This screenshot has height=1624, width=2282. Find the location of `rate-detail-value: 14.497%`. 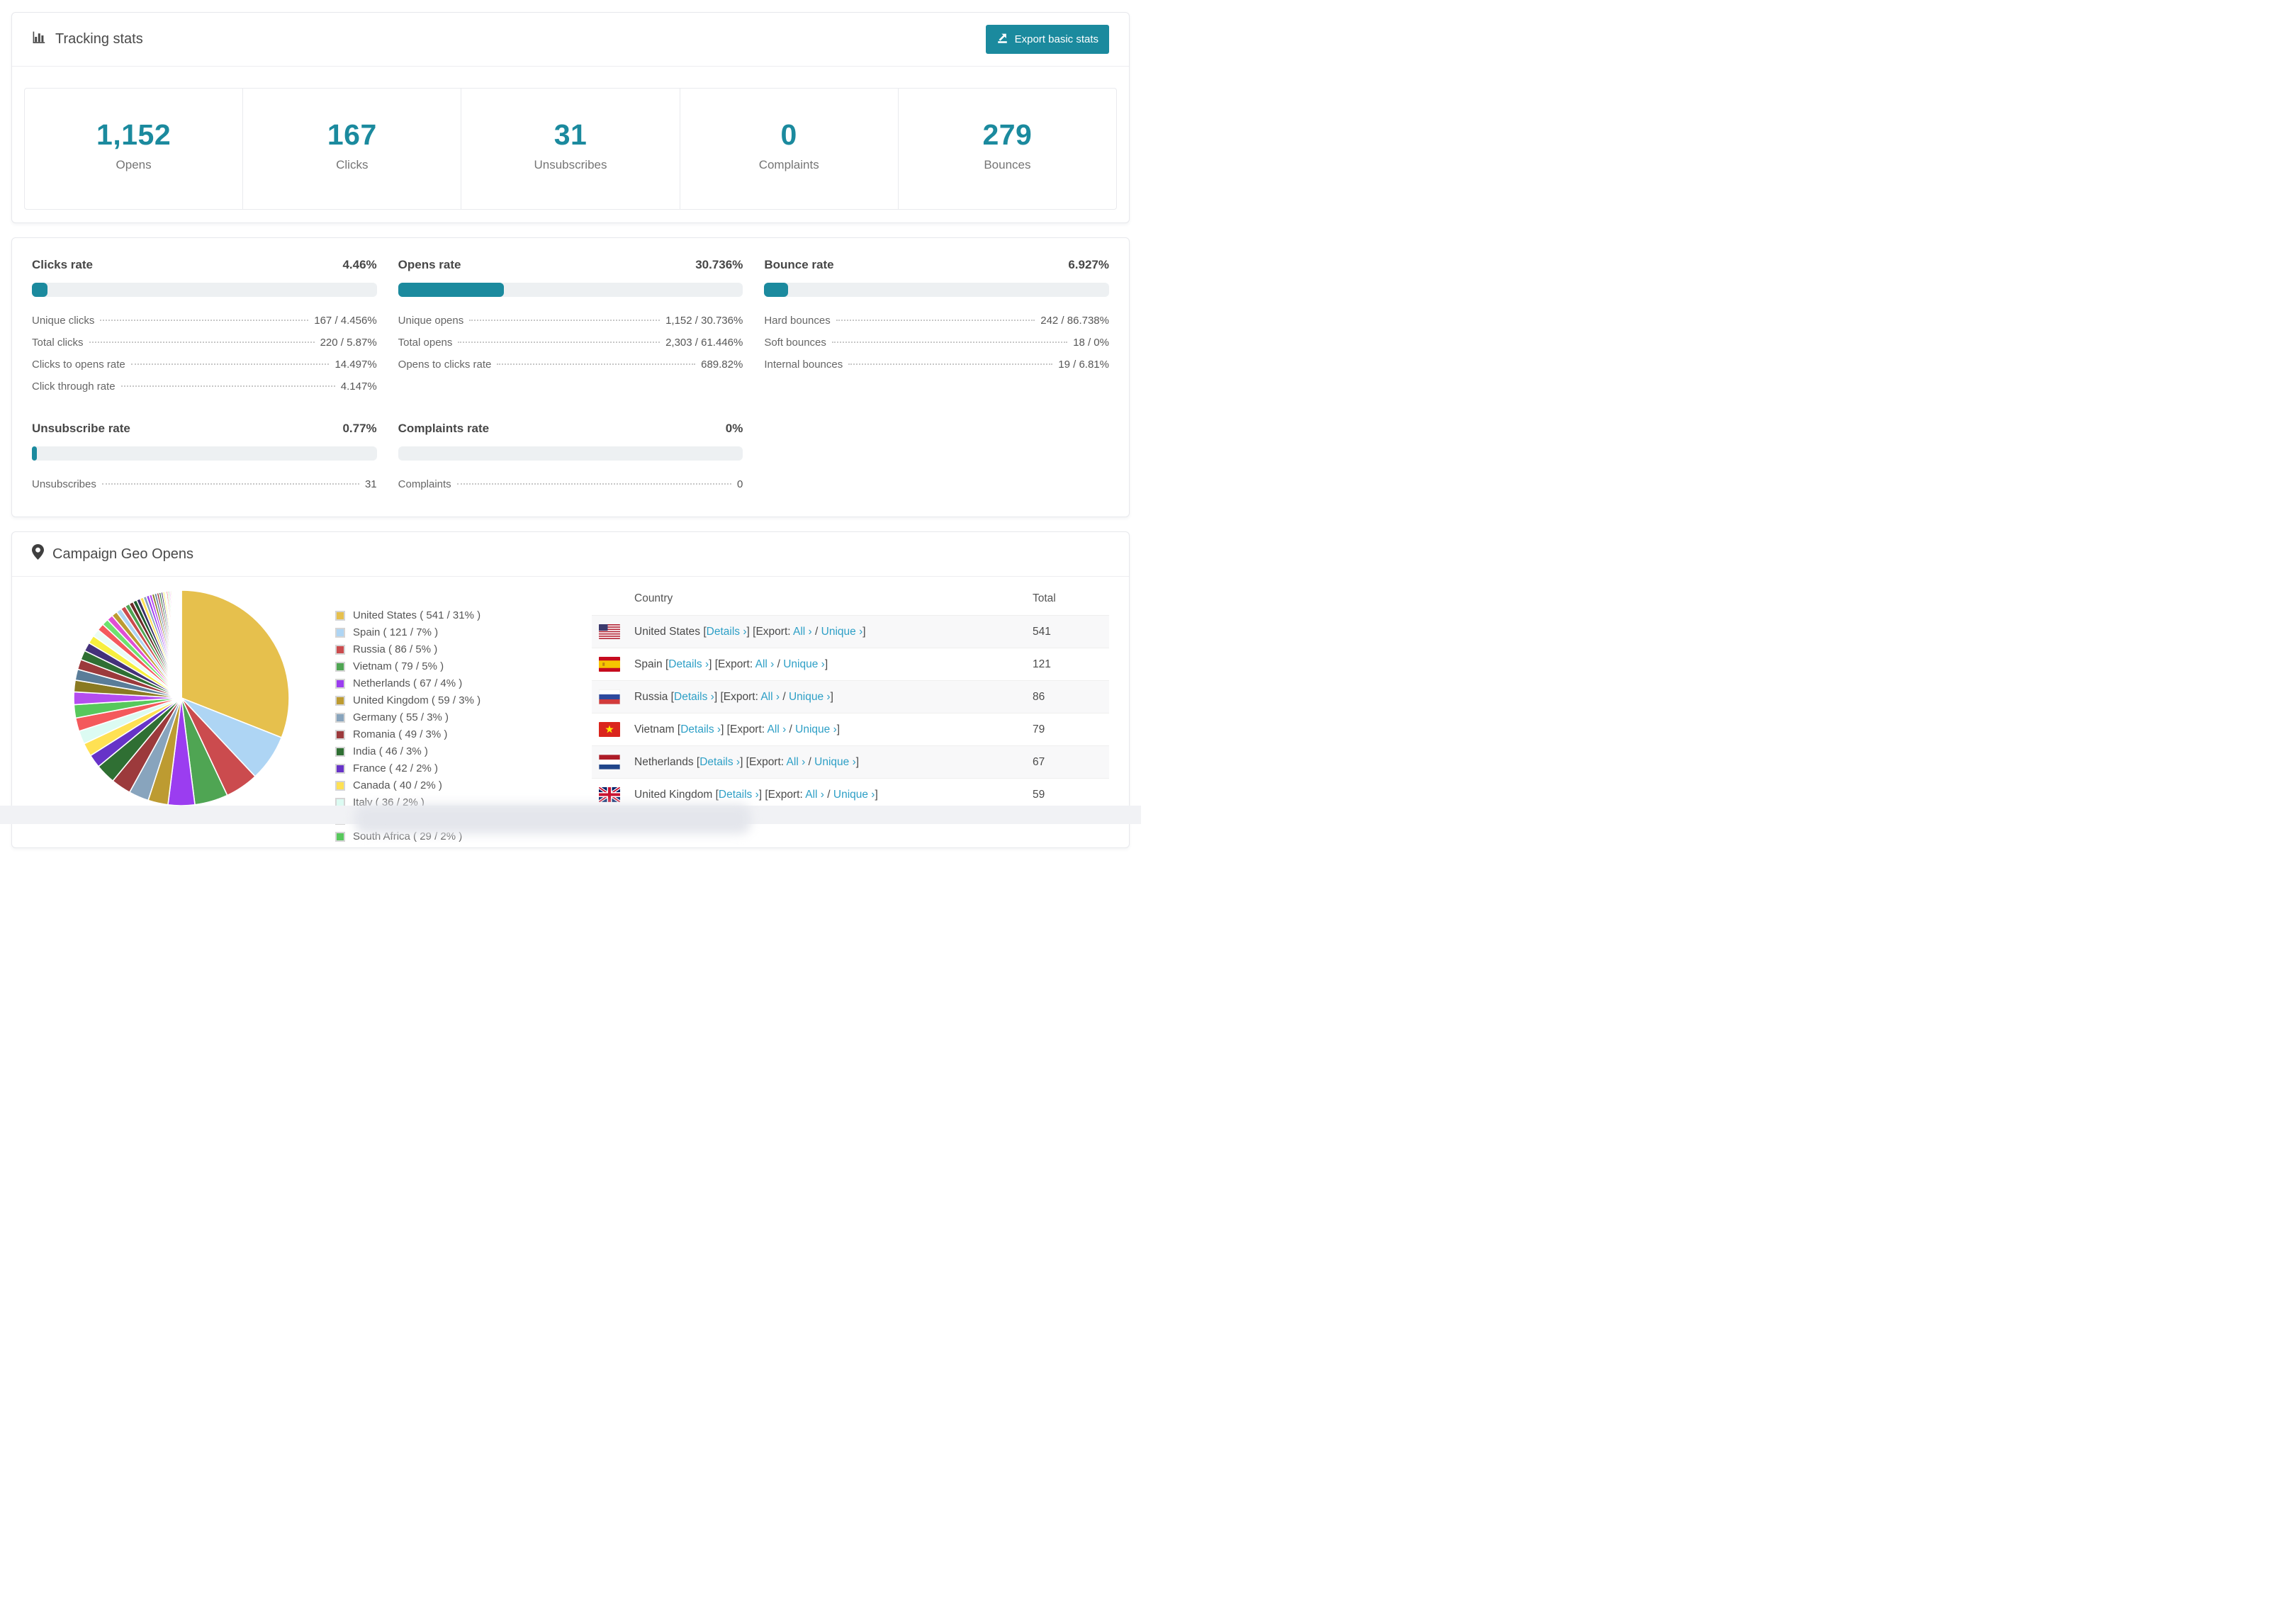

rate-detail-value: 14.497% is located at coordinates (356, 365).